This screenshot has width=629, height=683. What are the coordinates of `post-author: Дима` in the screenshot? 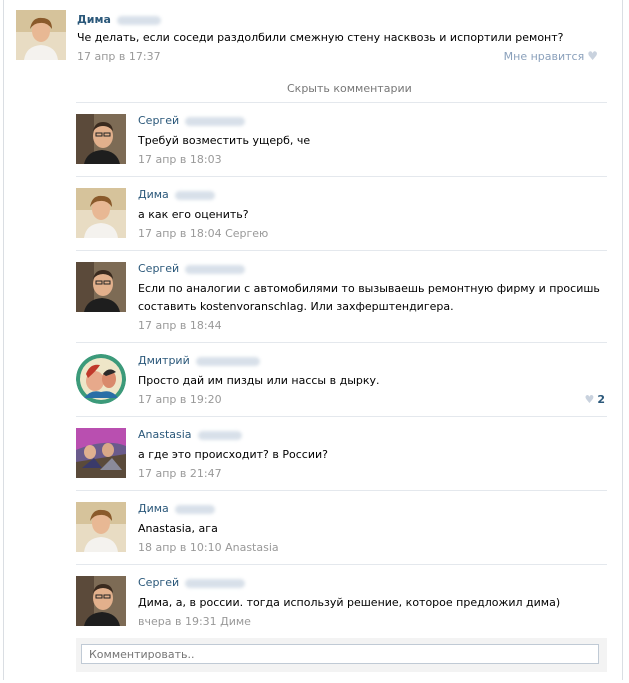 It's located at (119, 19).